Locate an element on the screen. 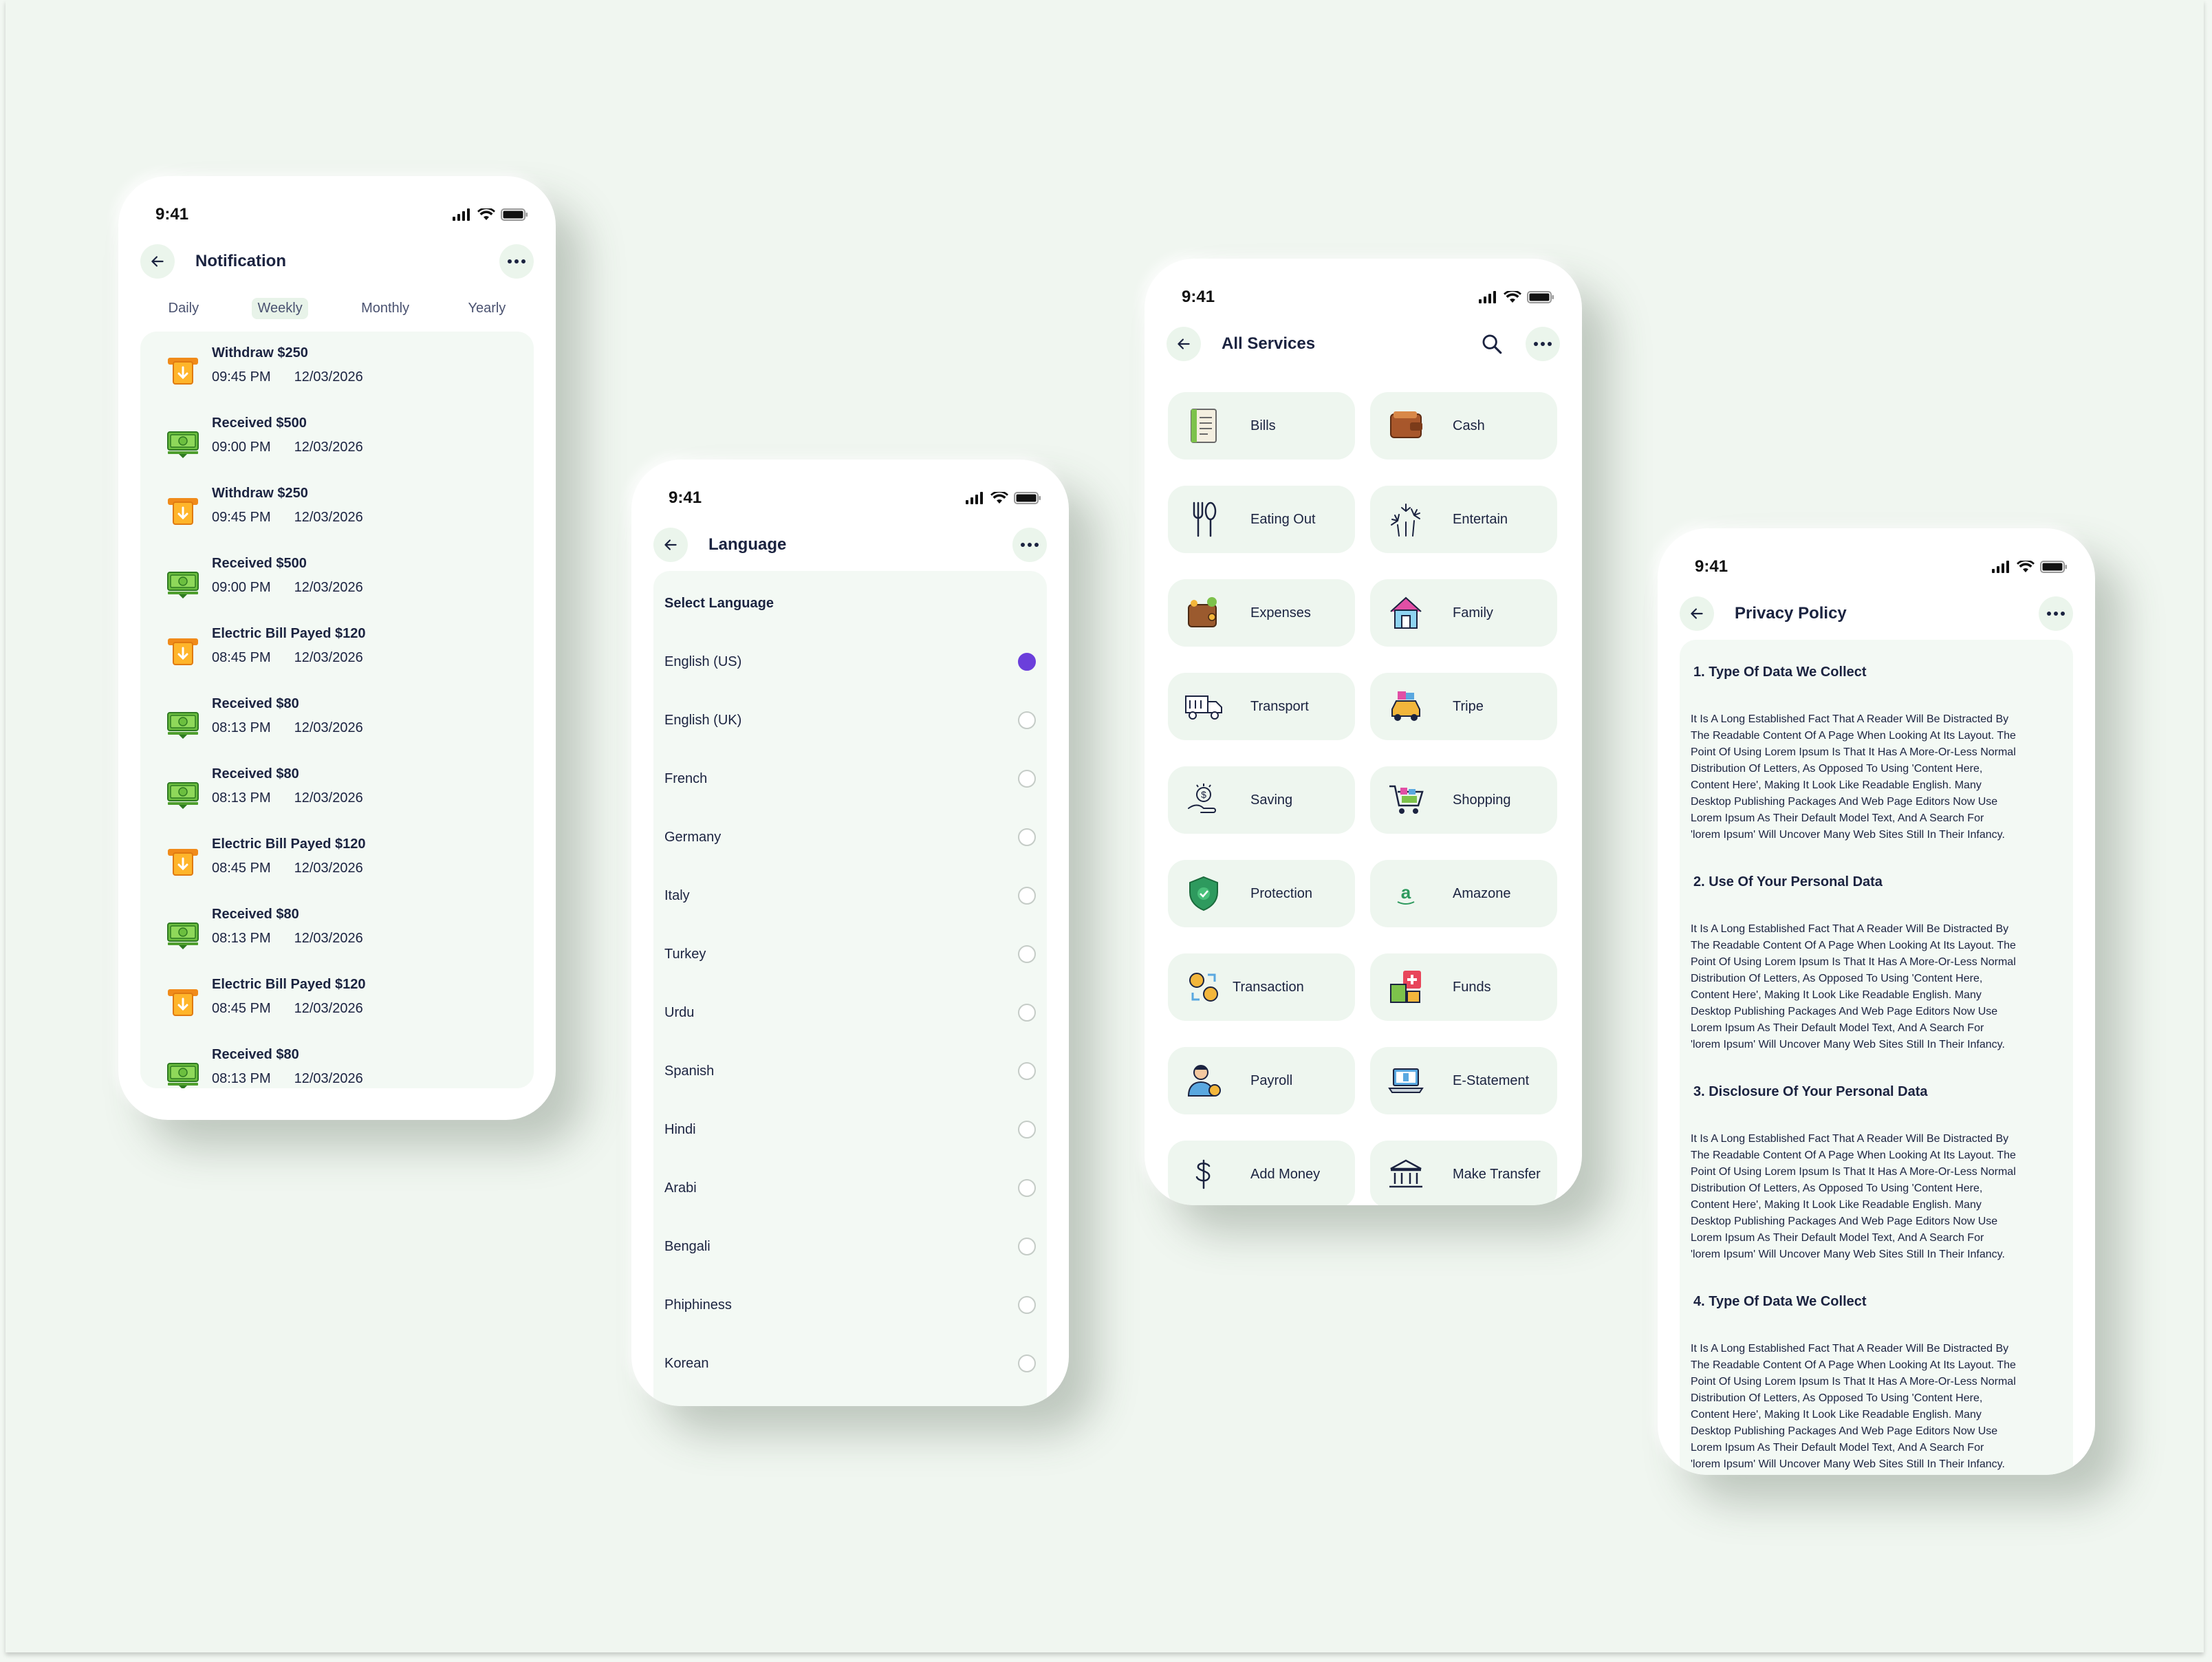 Image resolution: width=2212 pixels, height=1662 pixels. language-option: Bengali is located at coordinates (850, 1246).